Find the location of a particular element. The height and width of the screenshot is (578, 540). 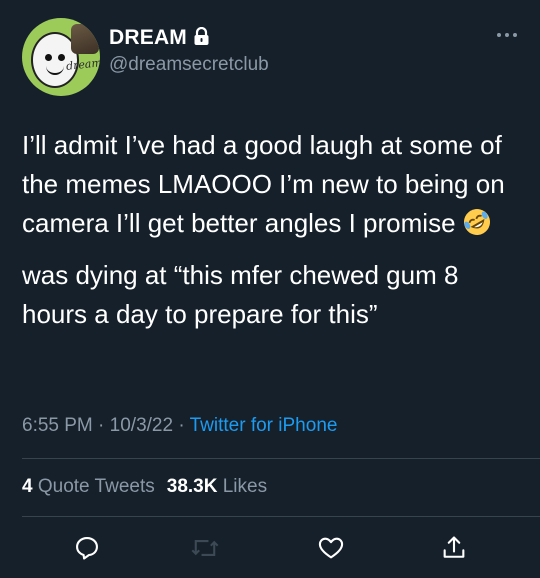

quote-tweets-link: 4 Quote Tweets is located at coordinates (88, 486).